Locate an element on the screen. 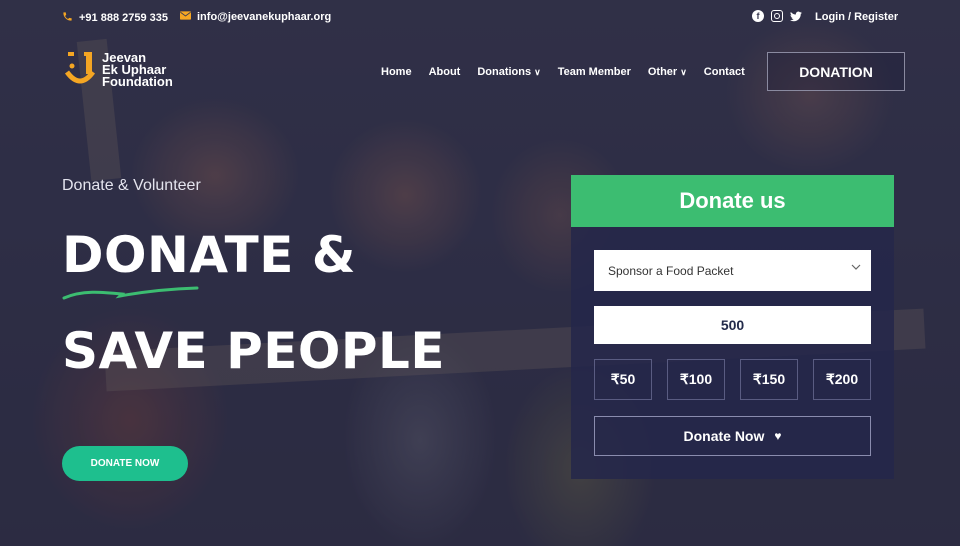 This screenshot has width=960, height=546. login-register-link: Login / Register is located at coordinates (856, 17).